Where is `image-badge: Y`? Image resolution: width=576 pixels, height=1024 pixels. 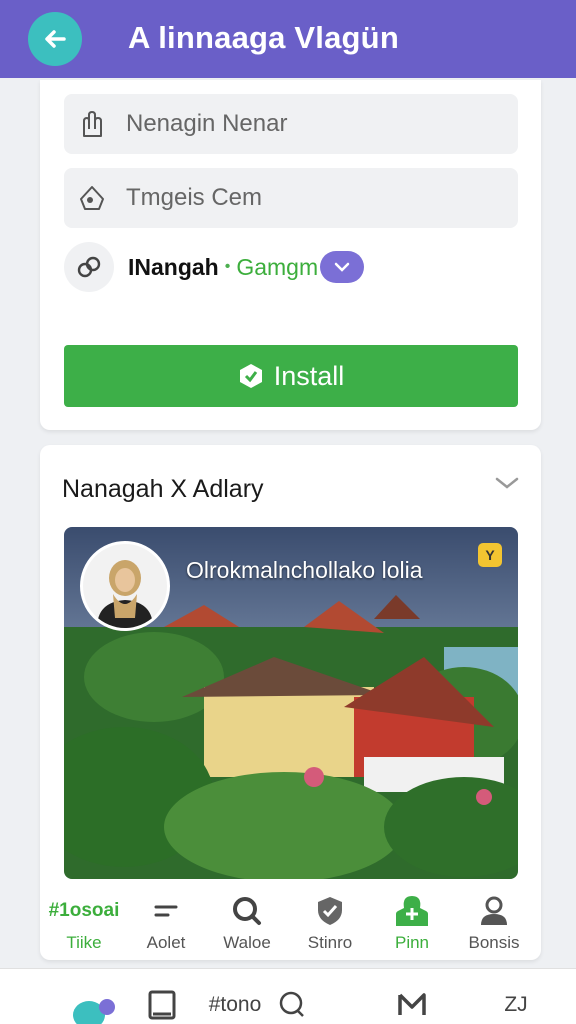
image-badge: Y is located at coordinates (490, 555).